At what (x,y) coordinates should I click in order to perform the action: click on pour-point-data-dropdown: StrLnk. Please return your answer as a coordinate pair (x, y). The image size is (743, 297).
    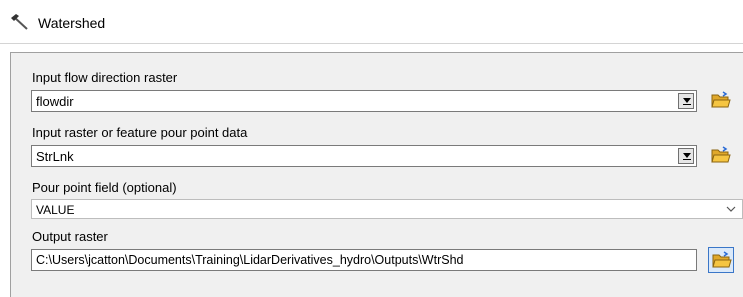
    Looking at the image, I should click on (364, 156).